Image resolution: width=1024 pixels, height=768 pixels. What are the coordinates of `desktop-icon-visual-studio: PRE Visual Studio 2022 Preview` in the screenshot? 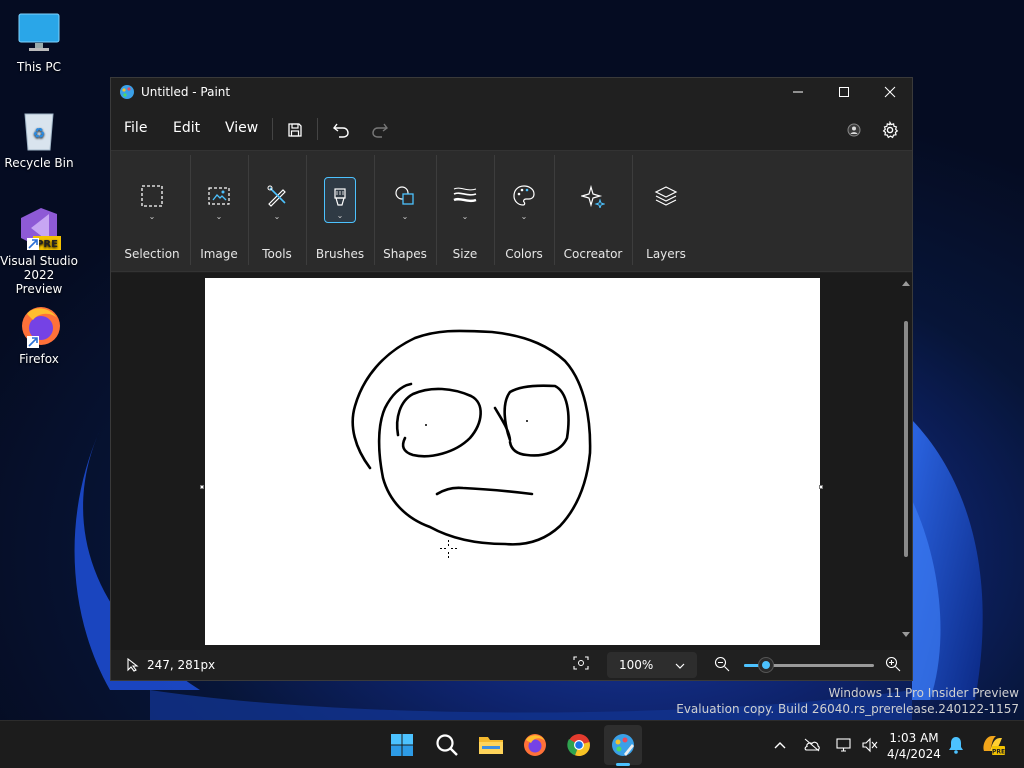 It's located at (39, 250).